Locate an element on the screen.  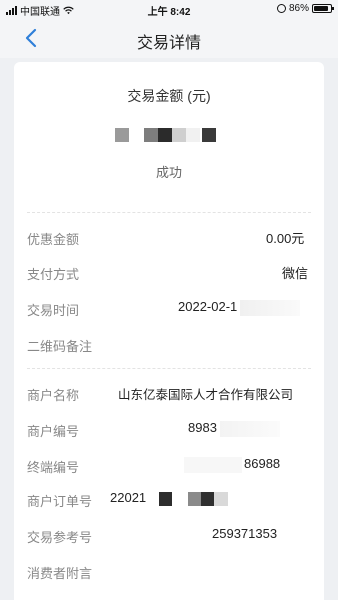
orientation-lock-icon is located at coordinates (281, 8).